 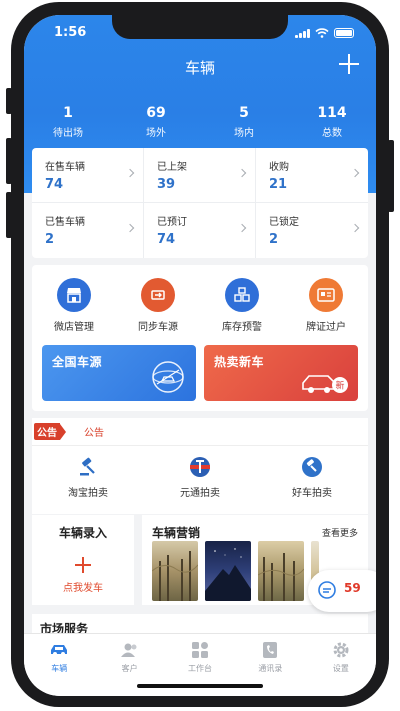 What do you see at coordinates (74, 295) in the screenshot?
I see `shop-icon` at bounding box center [74, 295].